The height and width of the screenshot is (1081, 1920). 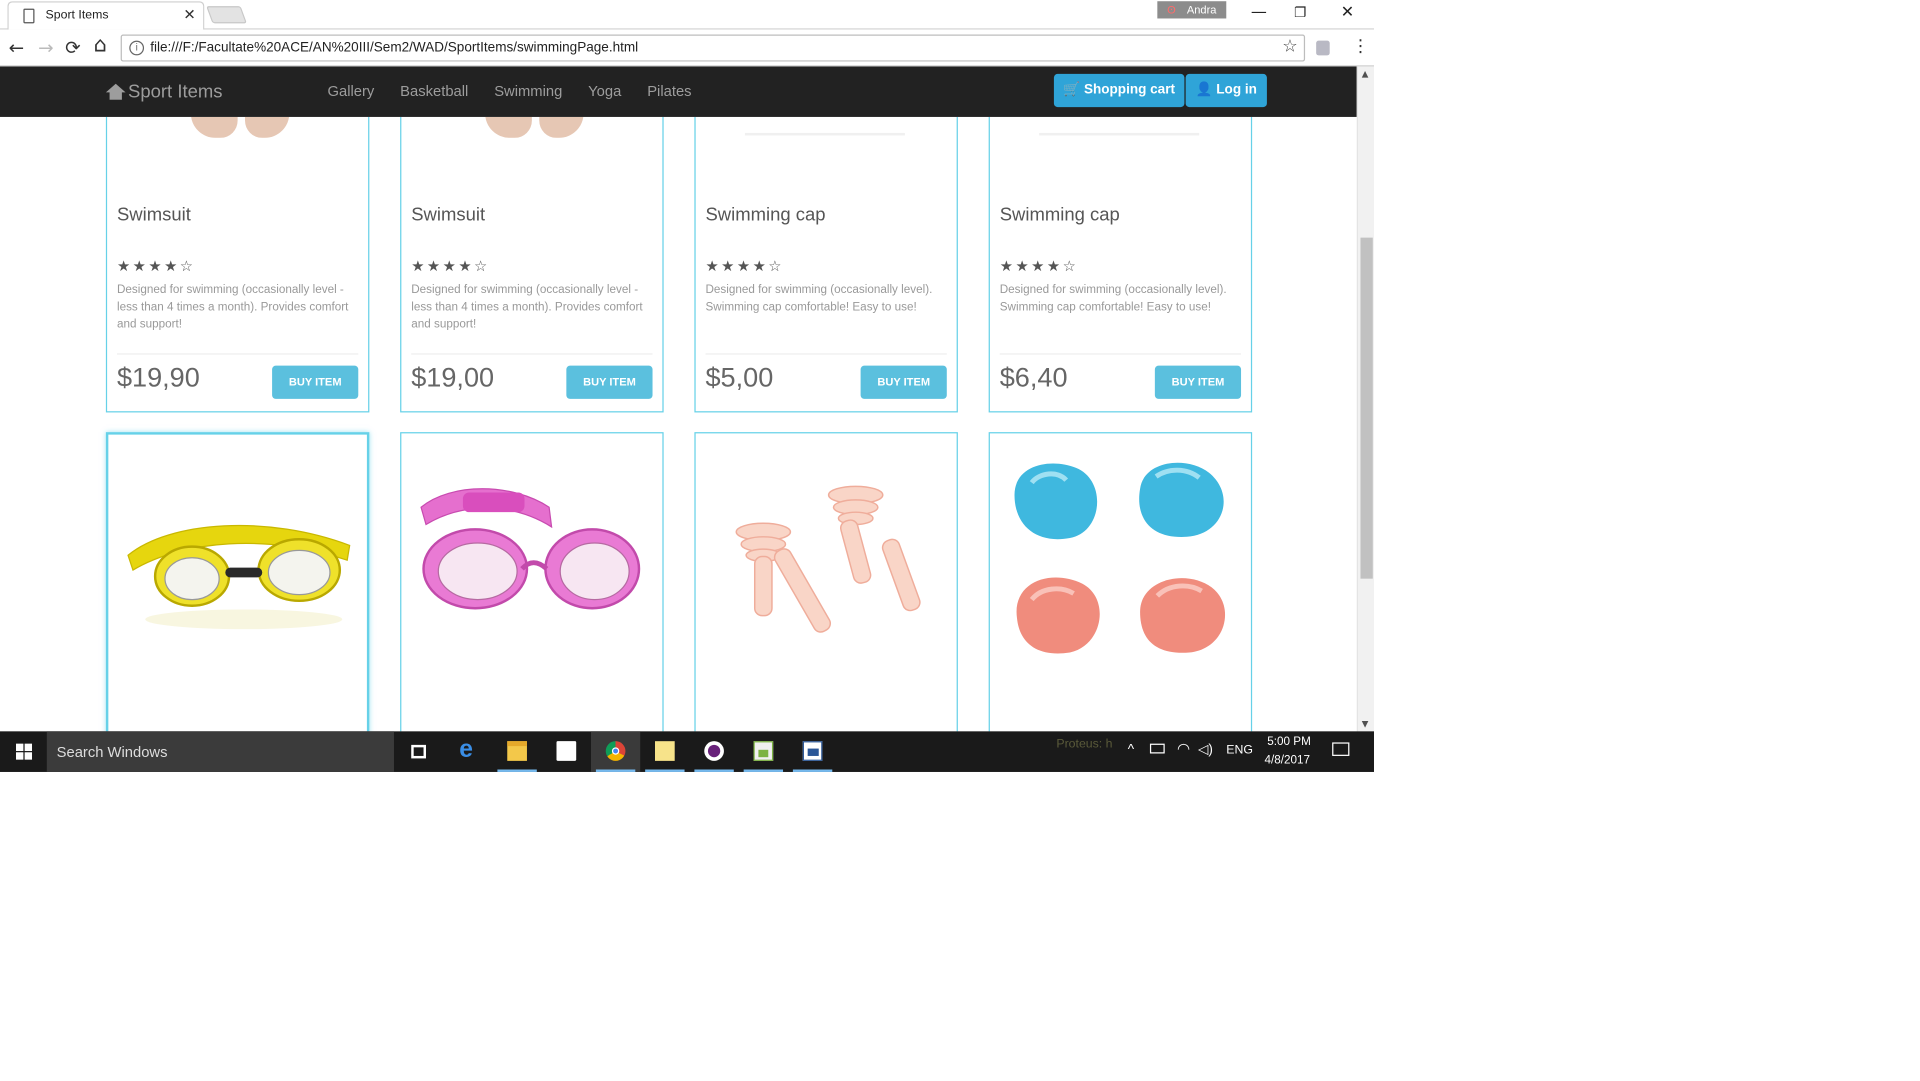 I want to click on notification-ghost-text: Proteus: h, so click(x=1084, y=744).